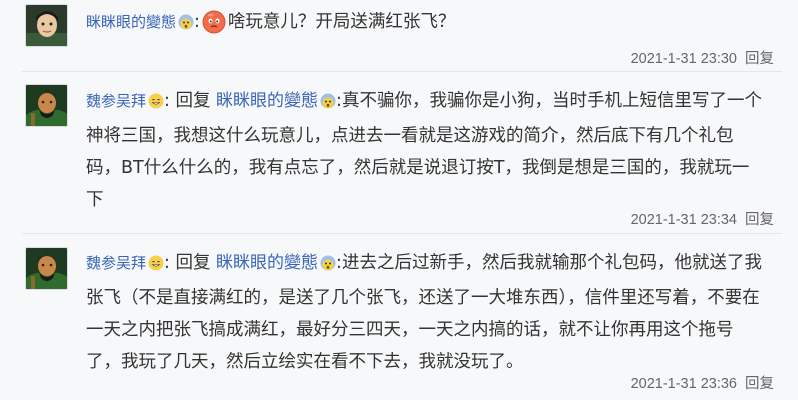  I want to click on comment-body: 眯眯眼的變態: 啥玩意儿？开局送满红张飞？, so click(426, 25).